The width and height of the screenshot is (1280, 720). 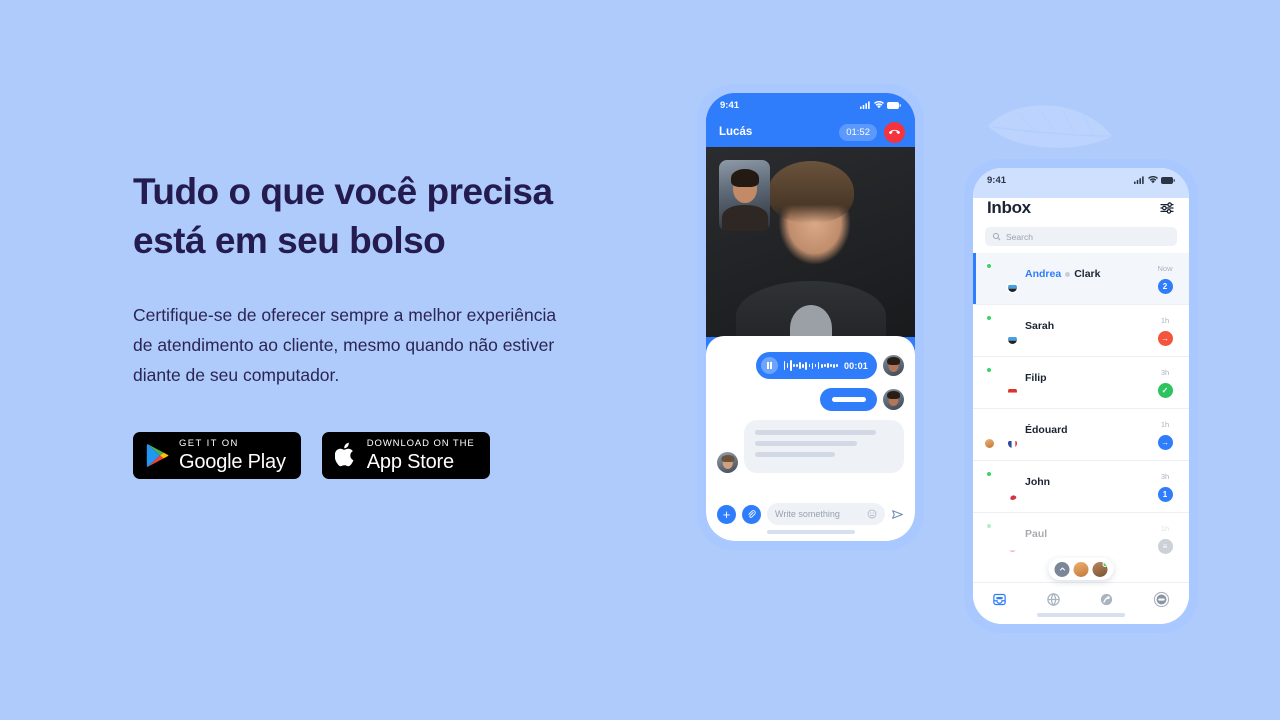 What do you see at coordinates (996, 236) in the screenshot?
I see `search-icon` at bounding box center [996, 236].